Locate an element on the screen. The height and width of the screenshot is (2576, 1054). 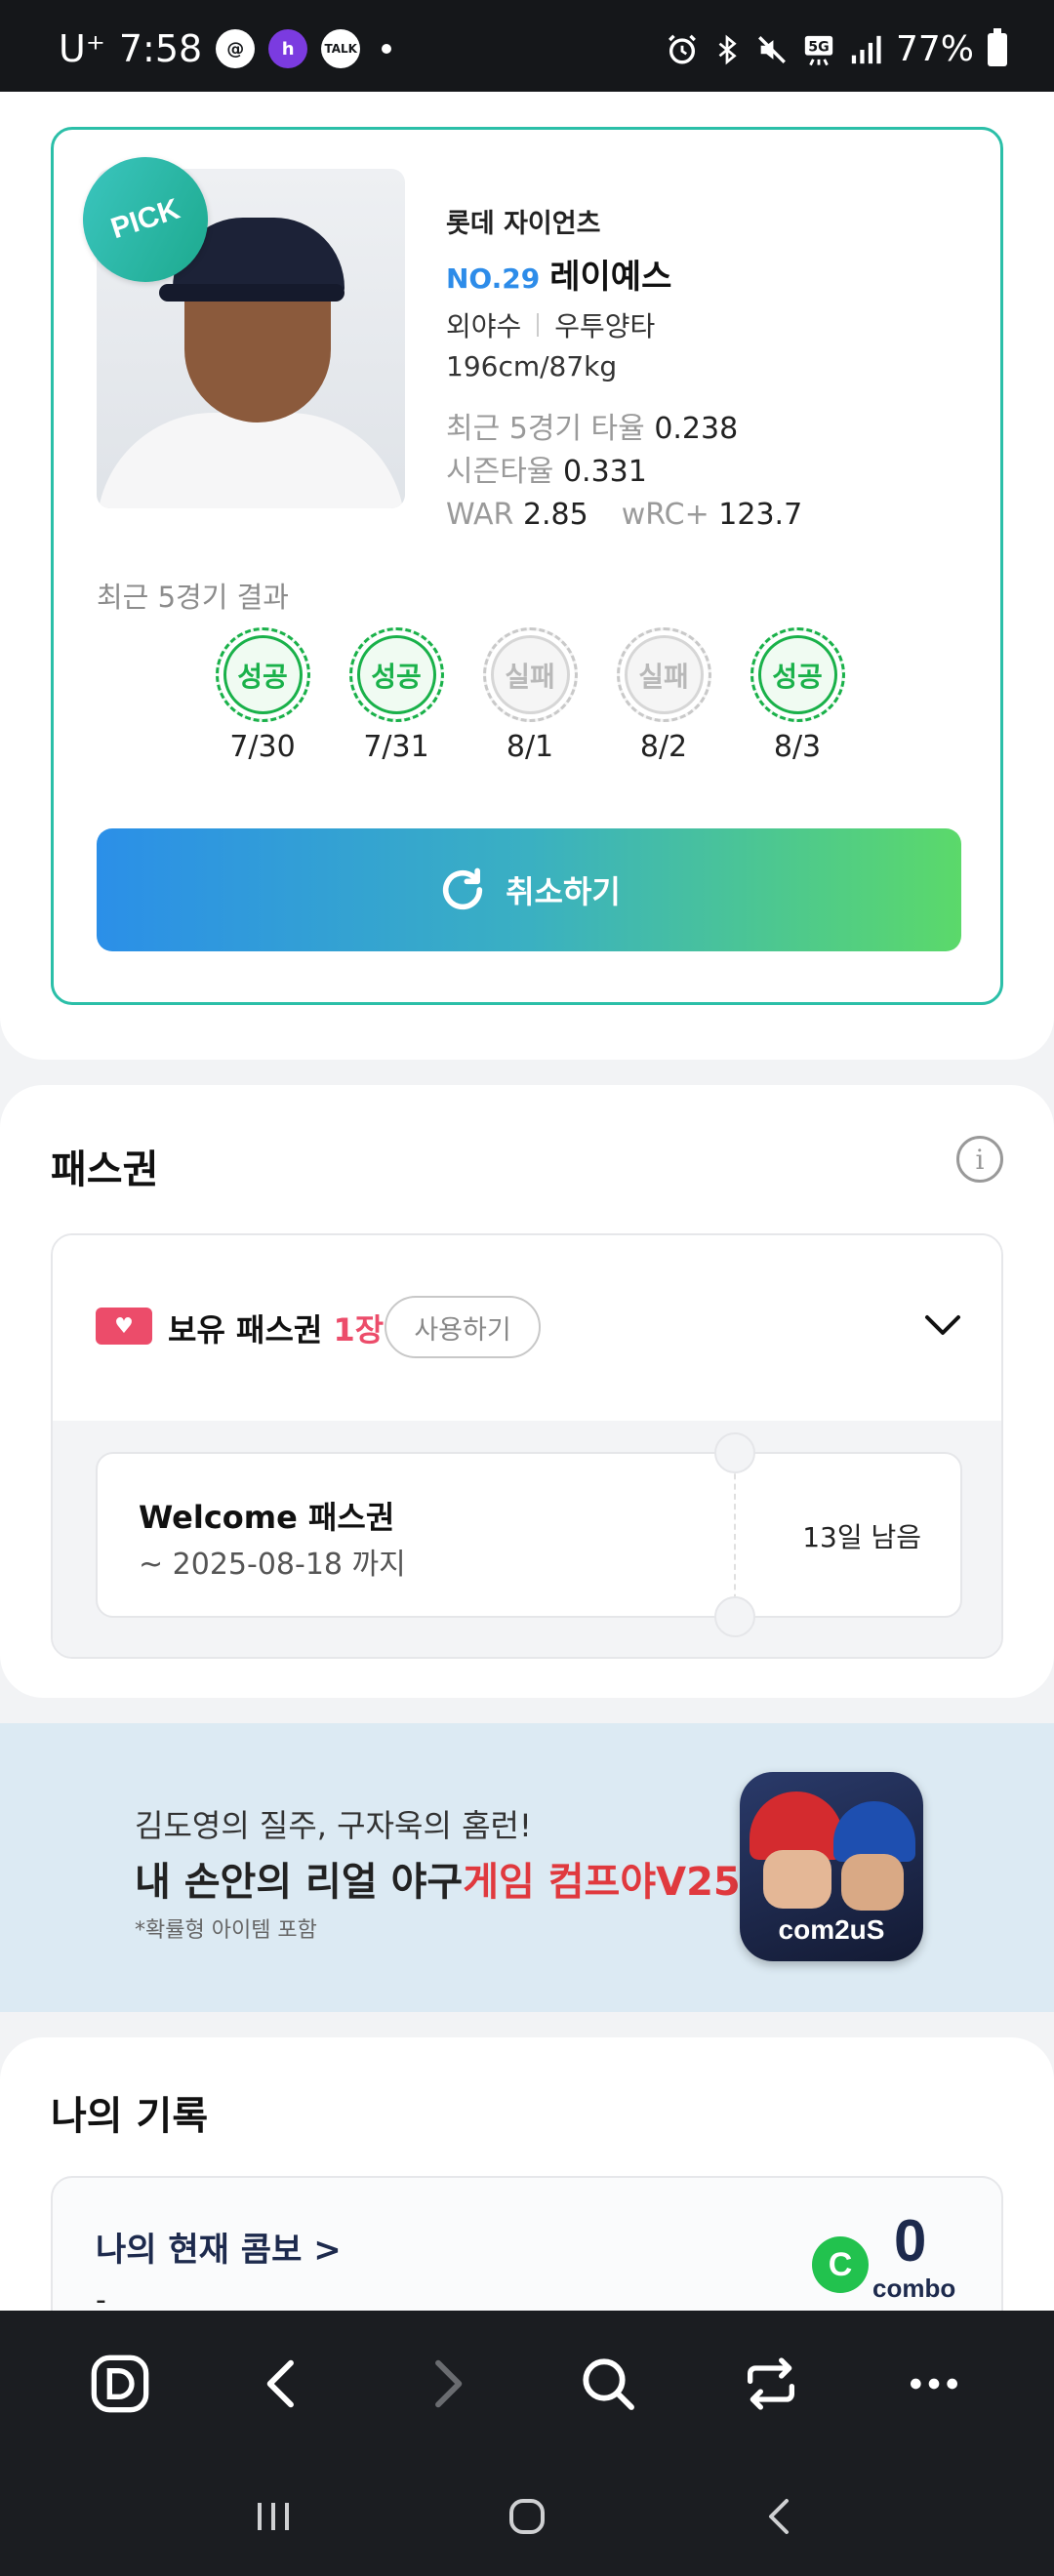
app-brand: com2uS is located at coordinates (831, 1929).